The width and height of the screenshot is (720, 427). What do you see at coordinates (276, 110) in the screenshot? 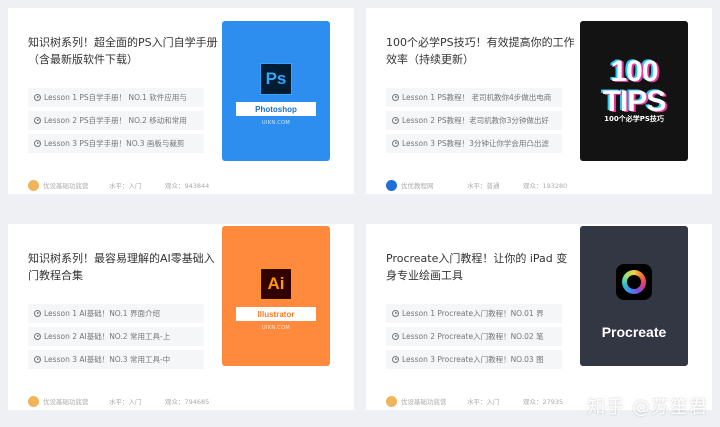
I see `brand-ribbon: Photoshop` at bounding box center [276, 110].